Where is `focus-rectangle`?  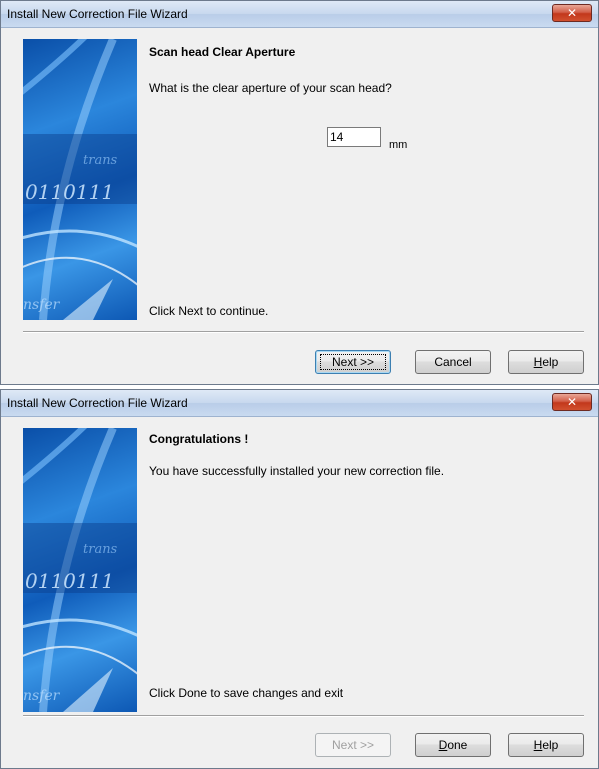
focus-rectangle is located at coordinates (353, 362).